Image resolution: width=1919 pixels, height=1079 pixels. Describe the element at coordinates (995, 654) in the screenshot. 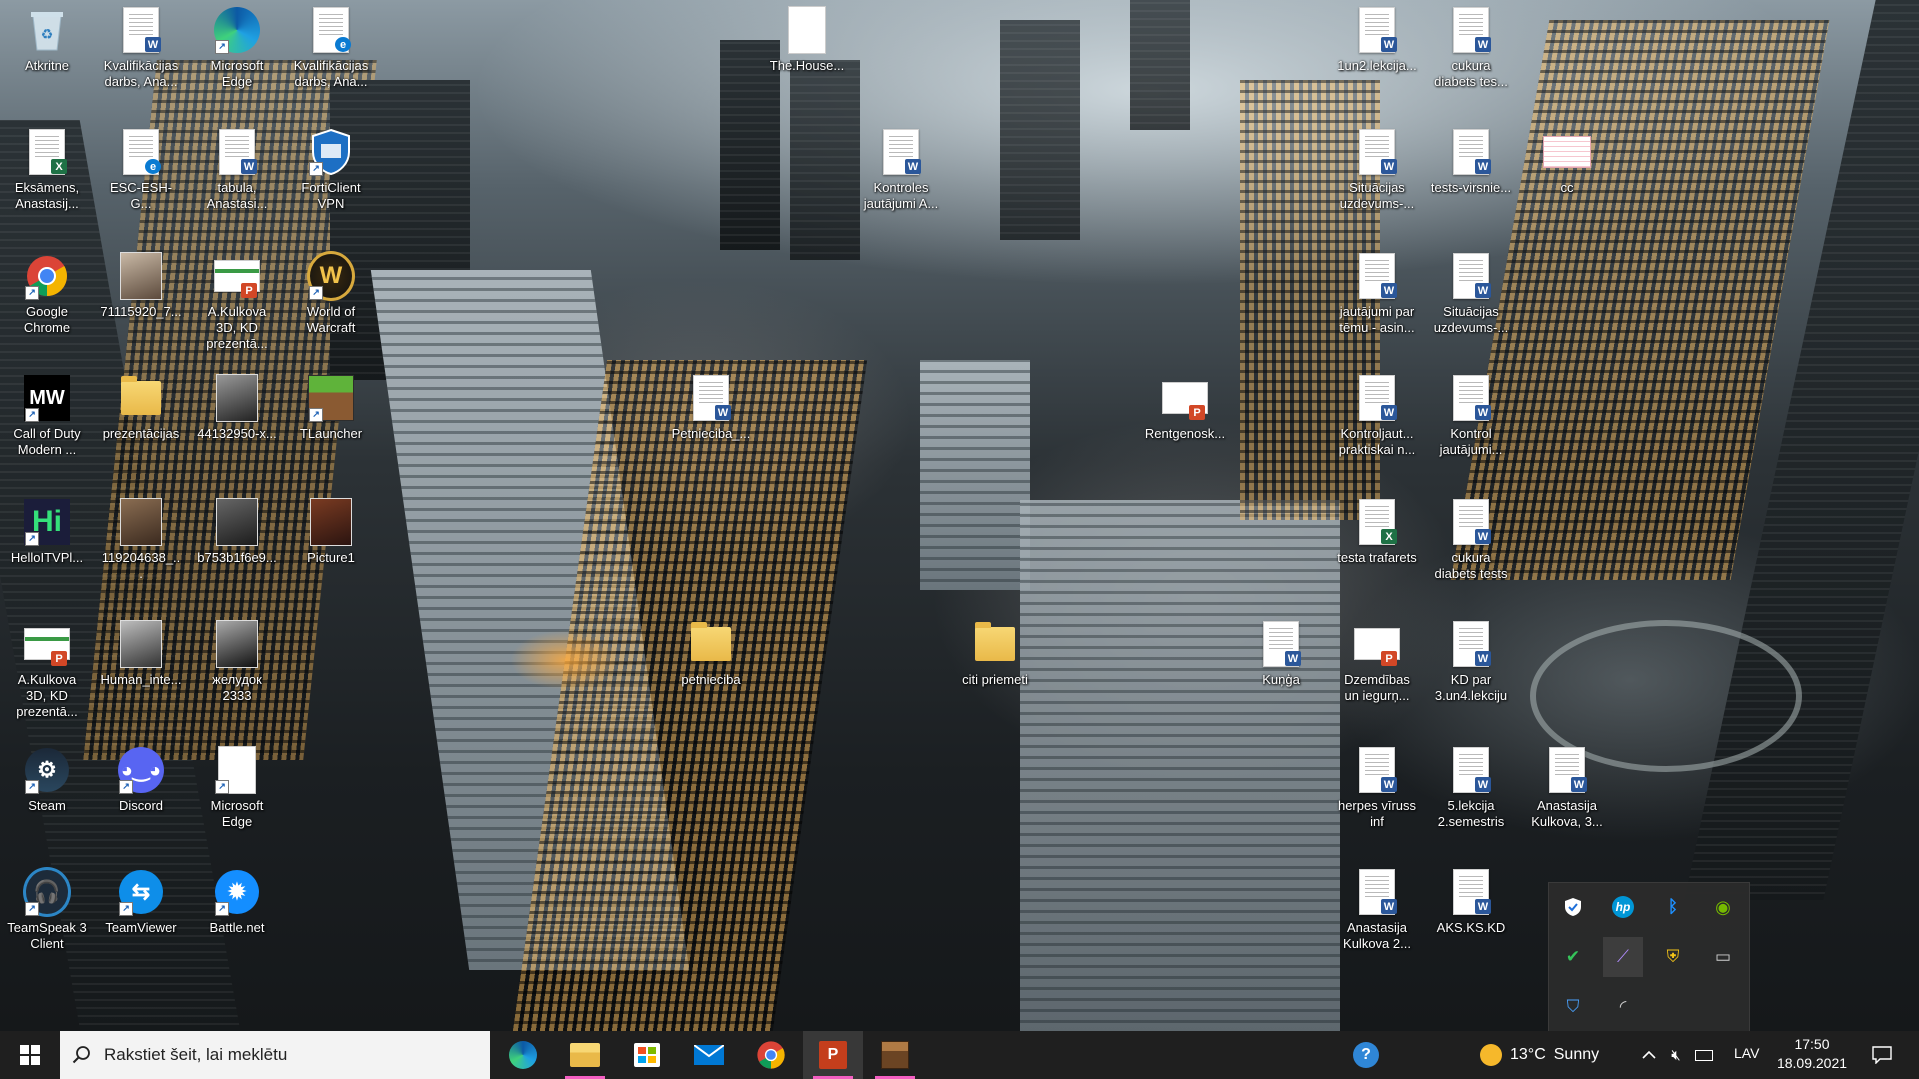

I see `desktop-icon-folder: citi priemeti` at that location.